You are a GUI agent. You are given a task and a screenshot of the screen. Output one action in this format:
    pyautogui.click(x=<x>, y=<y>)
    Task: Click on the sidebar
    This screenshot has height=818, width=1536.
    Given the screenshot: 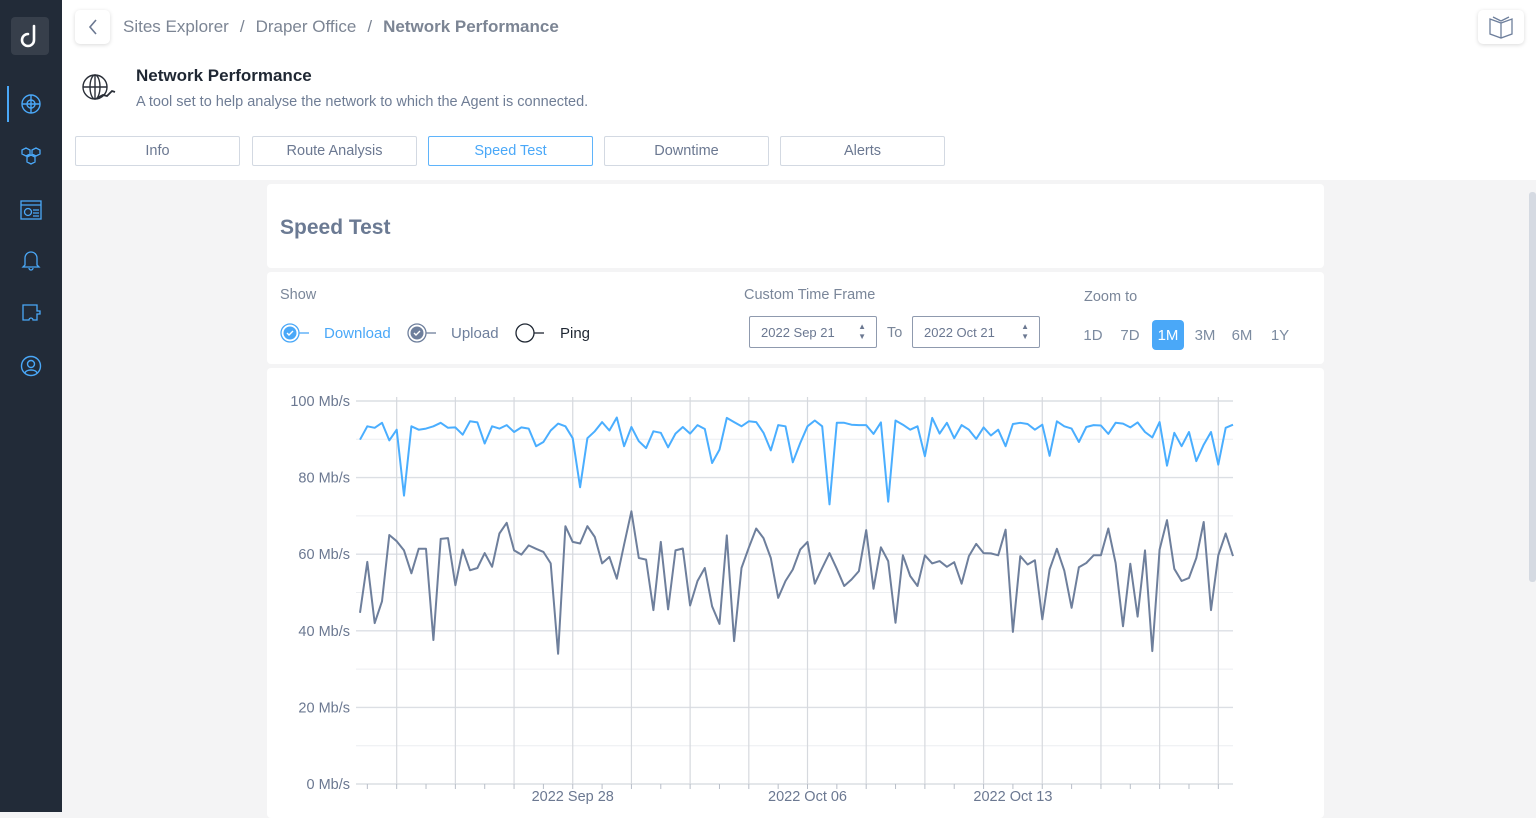 What is the action you would take?
    pyautogui.click(x=31, y=406)
    